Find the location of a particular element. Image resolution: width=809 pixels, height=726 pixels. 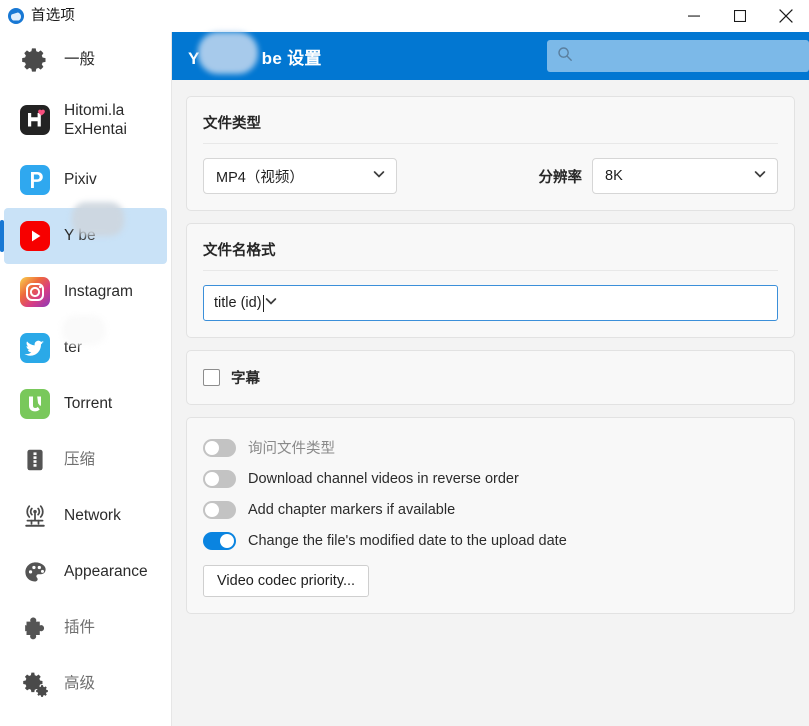

toggle-modified-date is located at coordinates (219, 540).